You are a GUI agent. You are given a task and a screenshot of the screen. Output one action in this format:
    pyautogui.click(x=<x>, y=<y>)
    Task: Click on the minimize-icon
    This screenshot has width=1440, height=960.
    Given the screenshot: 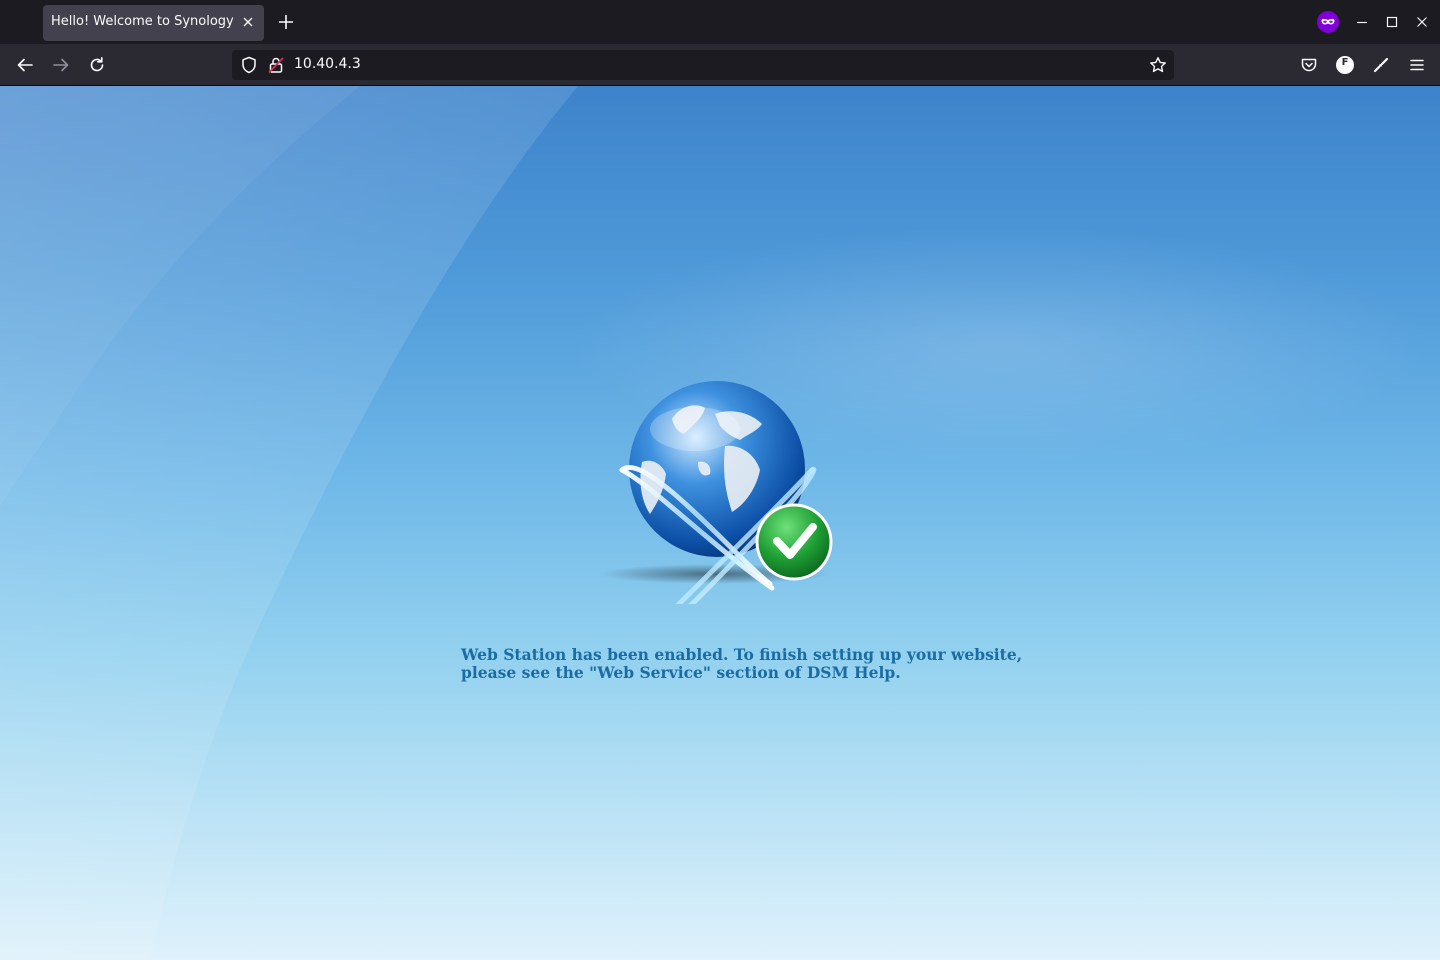 What is the action you would take?
    pyautogui.click(x=1362, y=22)
    